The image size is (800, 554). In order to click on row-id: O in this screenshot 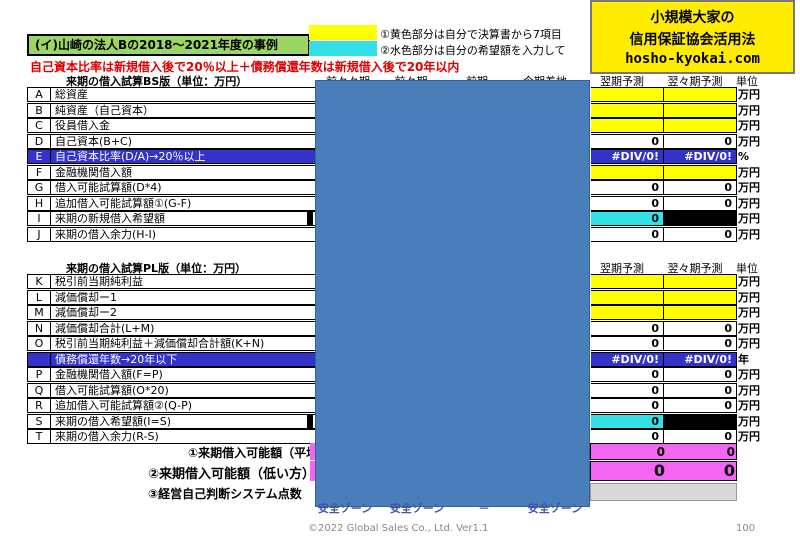, I will do `click(39, 343)`.